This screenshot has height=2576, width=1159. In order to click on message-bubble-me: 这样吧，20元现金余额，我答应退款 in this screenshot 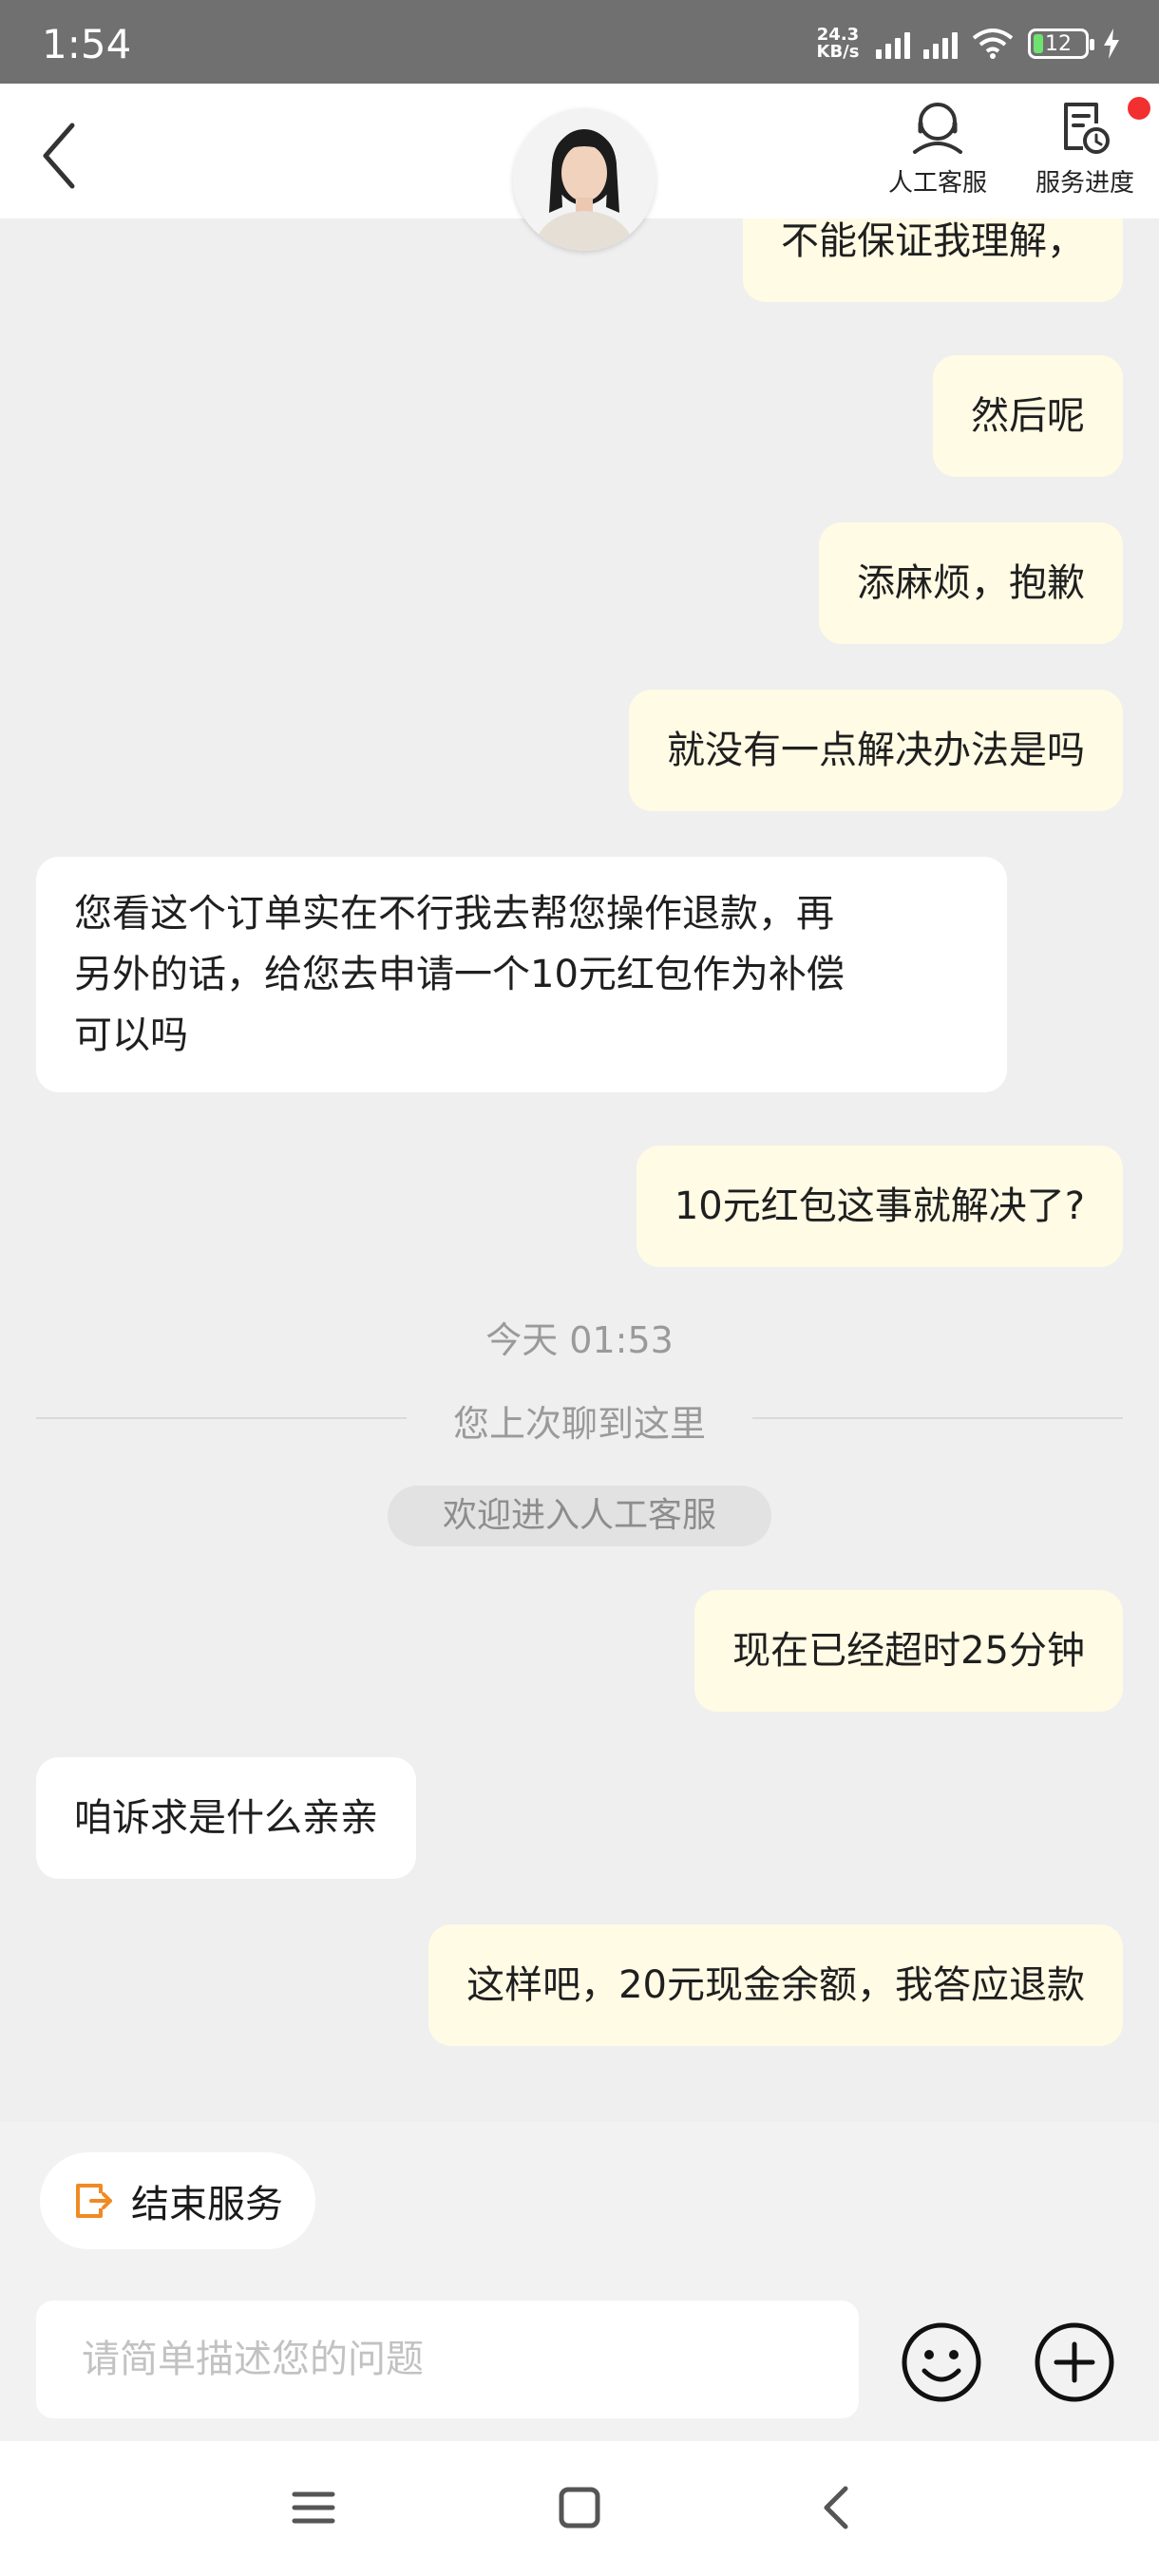, I will do `click(775, 1985)`.